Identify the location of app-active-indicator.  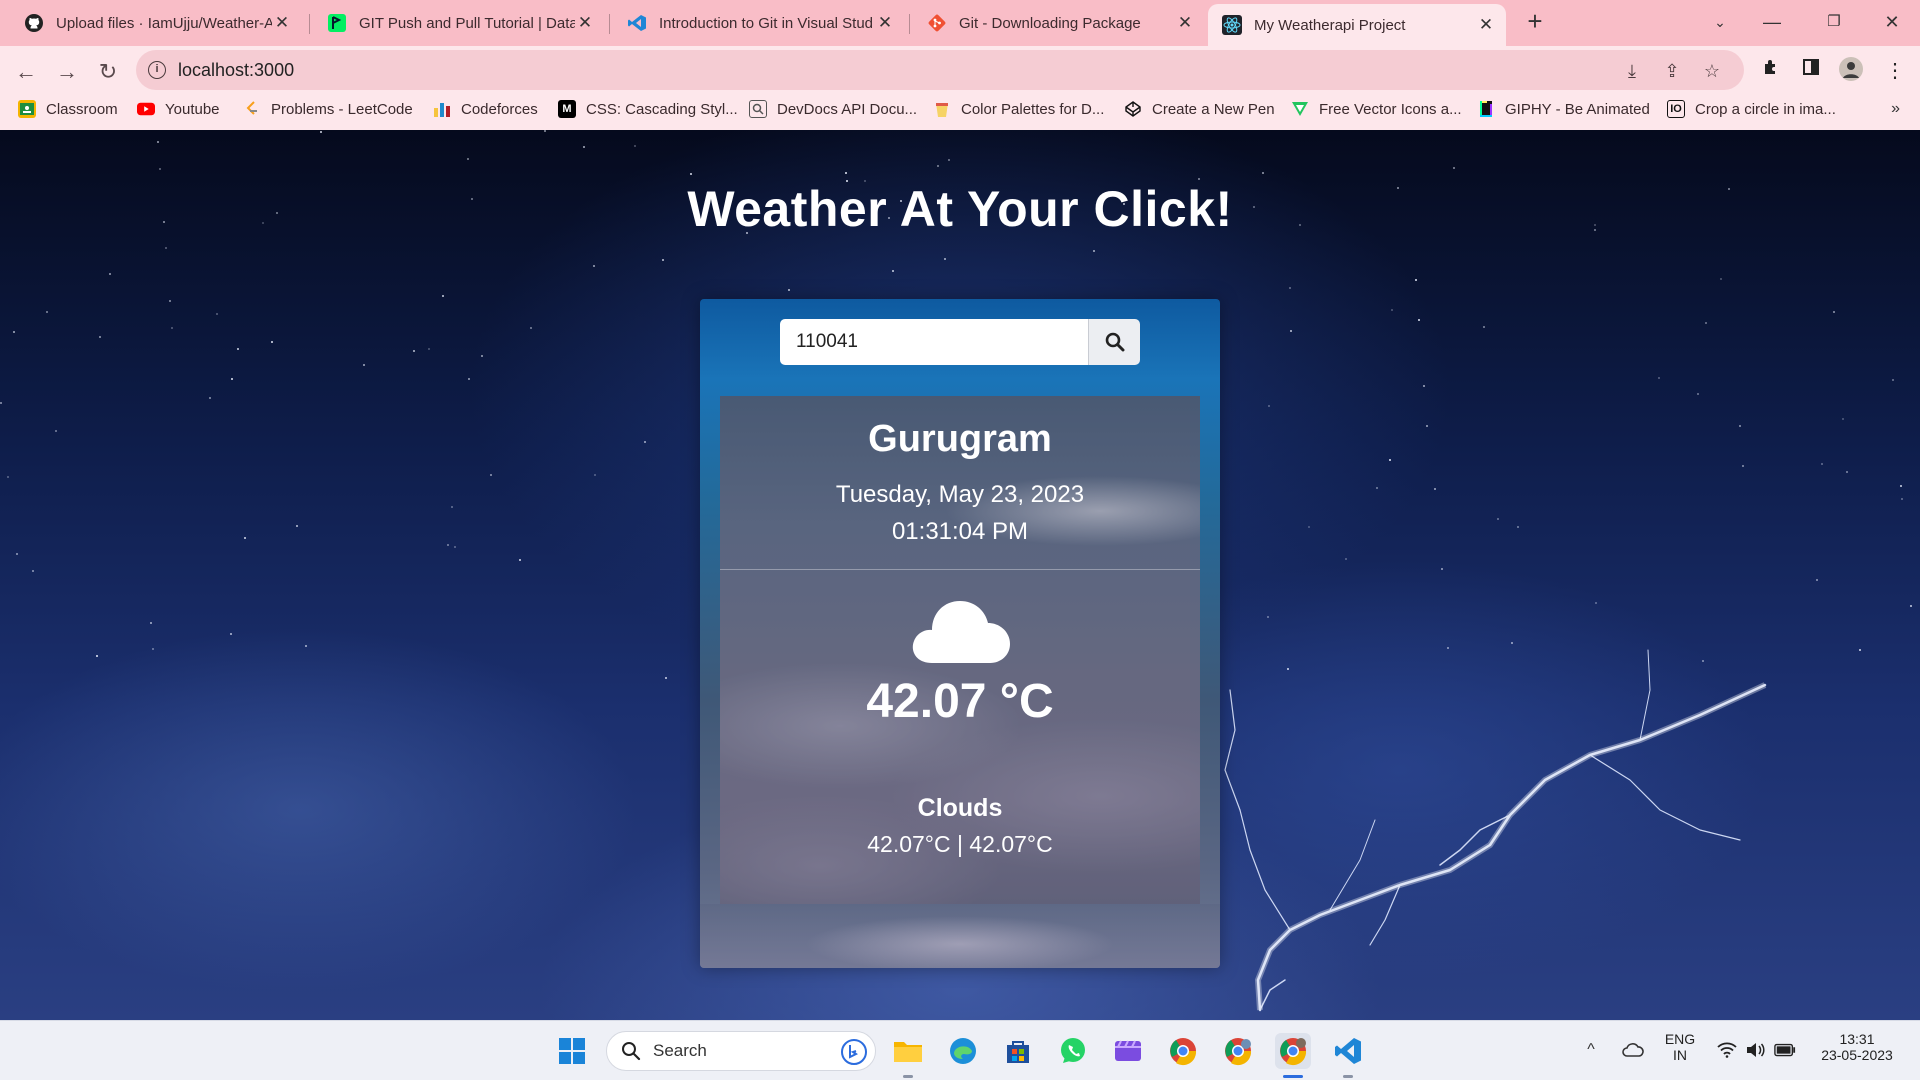
(1293, 1076).